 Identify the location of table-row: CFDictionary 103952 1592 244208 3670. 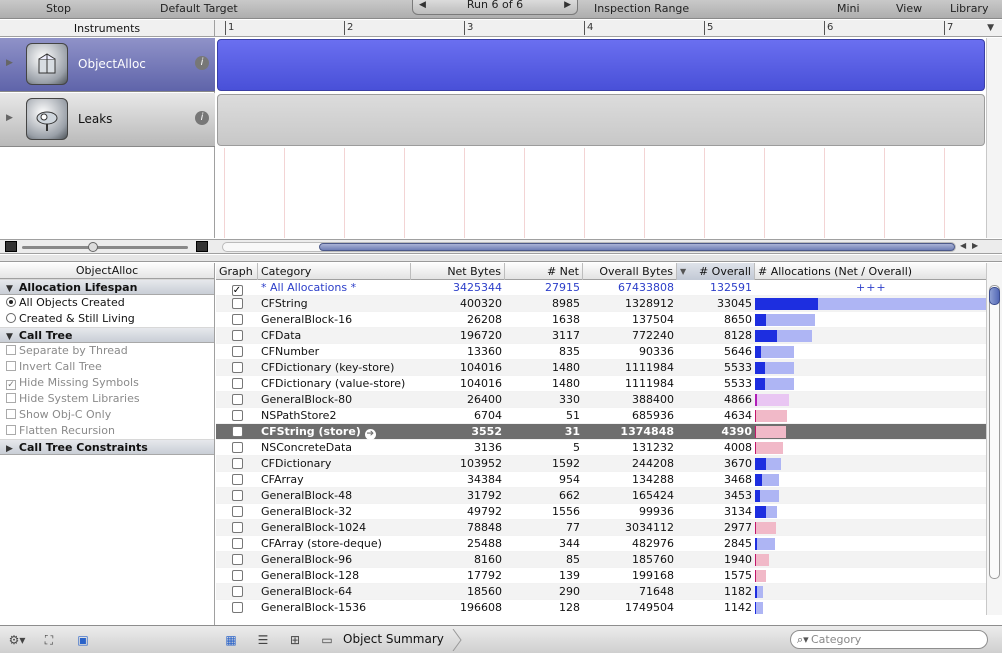
(601, 464).